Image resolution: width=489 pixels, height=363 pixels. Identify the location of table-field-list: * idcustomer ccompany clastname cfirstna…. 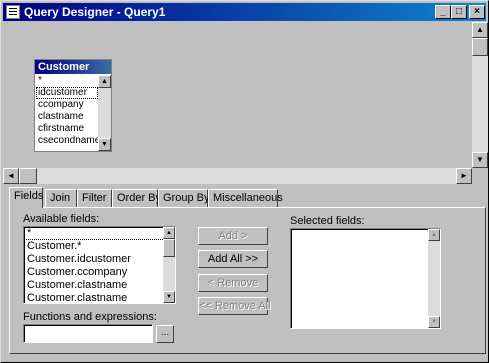
(67, 113).